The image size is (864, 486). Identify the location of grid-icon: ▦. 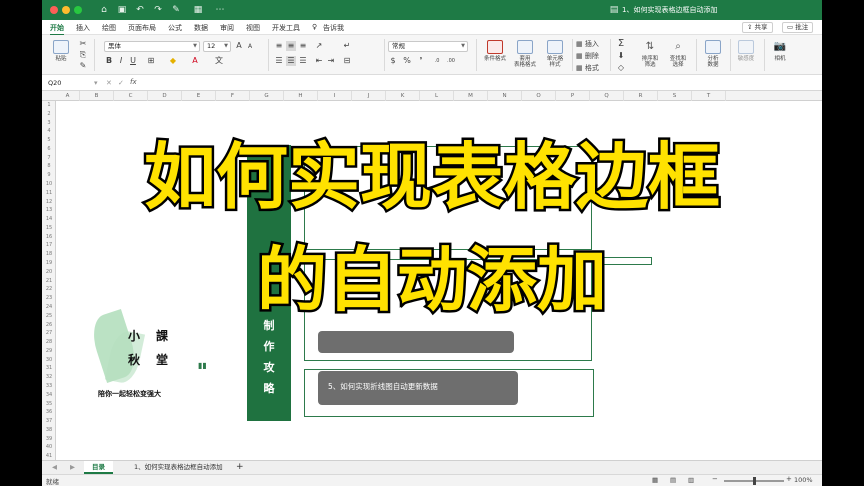
(198, 10).